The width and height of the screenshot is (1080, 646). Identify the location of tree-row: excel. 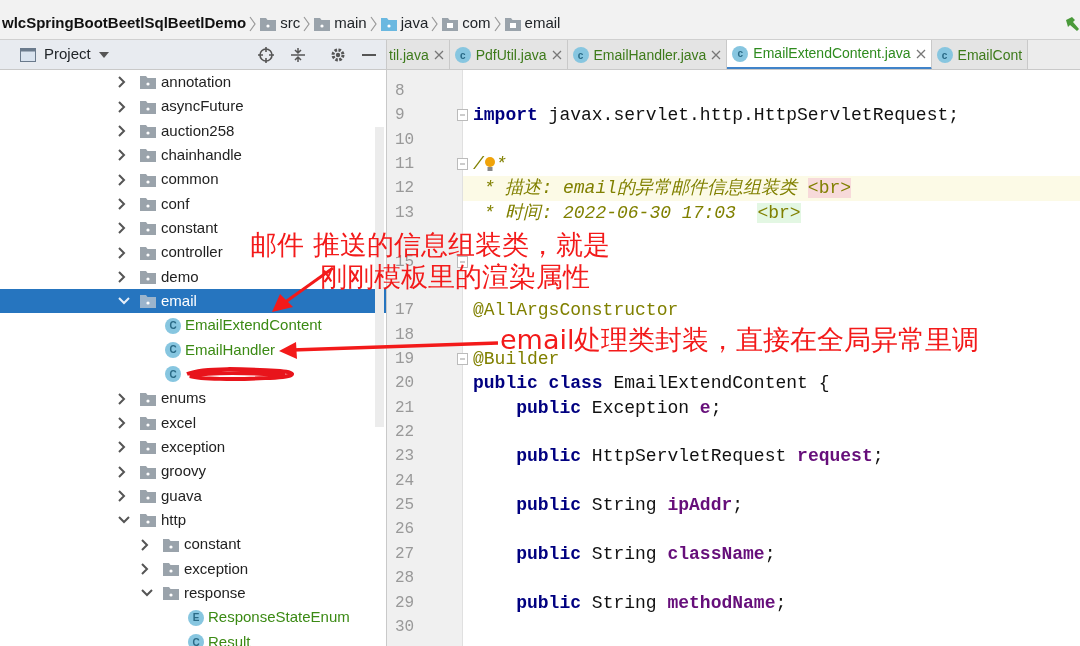
(98, 423).